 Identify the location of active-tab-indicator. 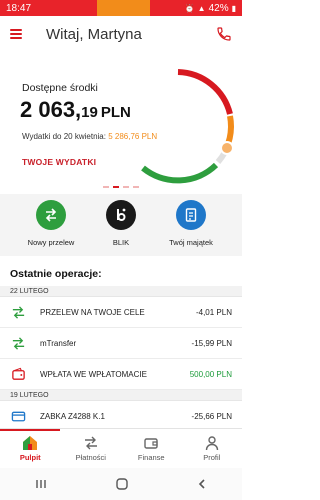
(30, 430).